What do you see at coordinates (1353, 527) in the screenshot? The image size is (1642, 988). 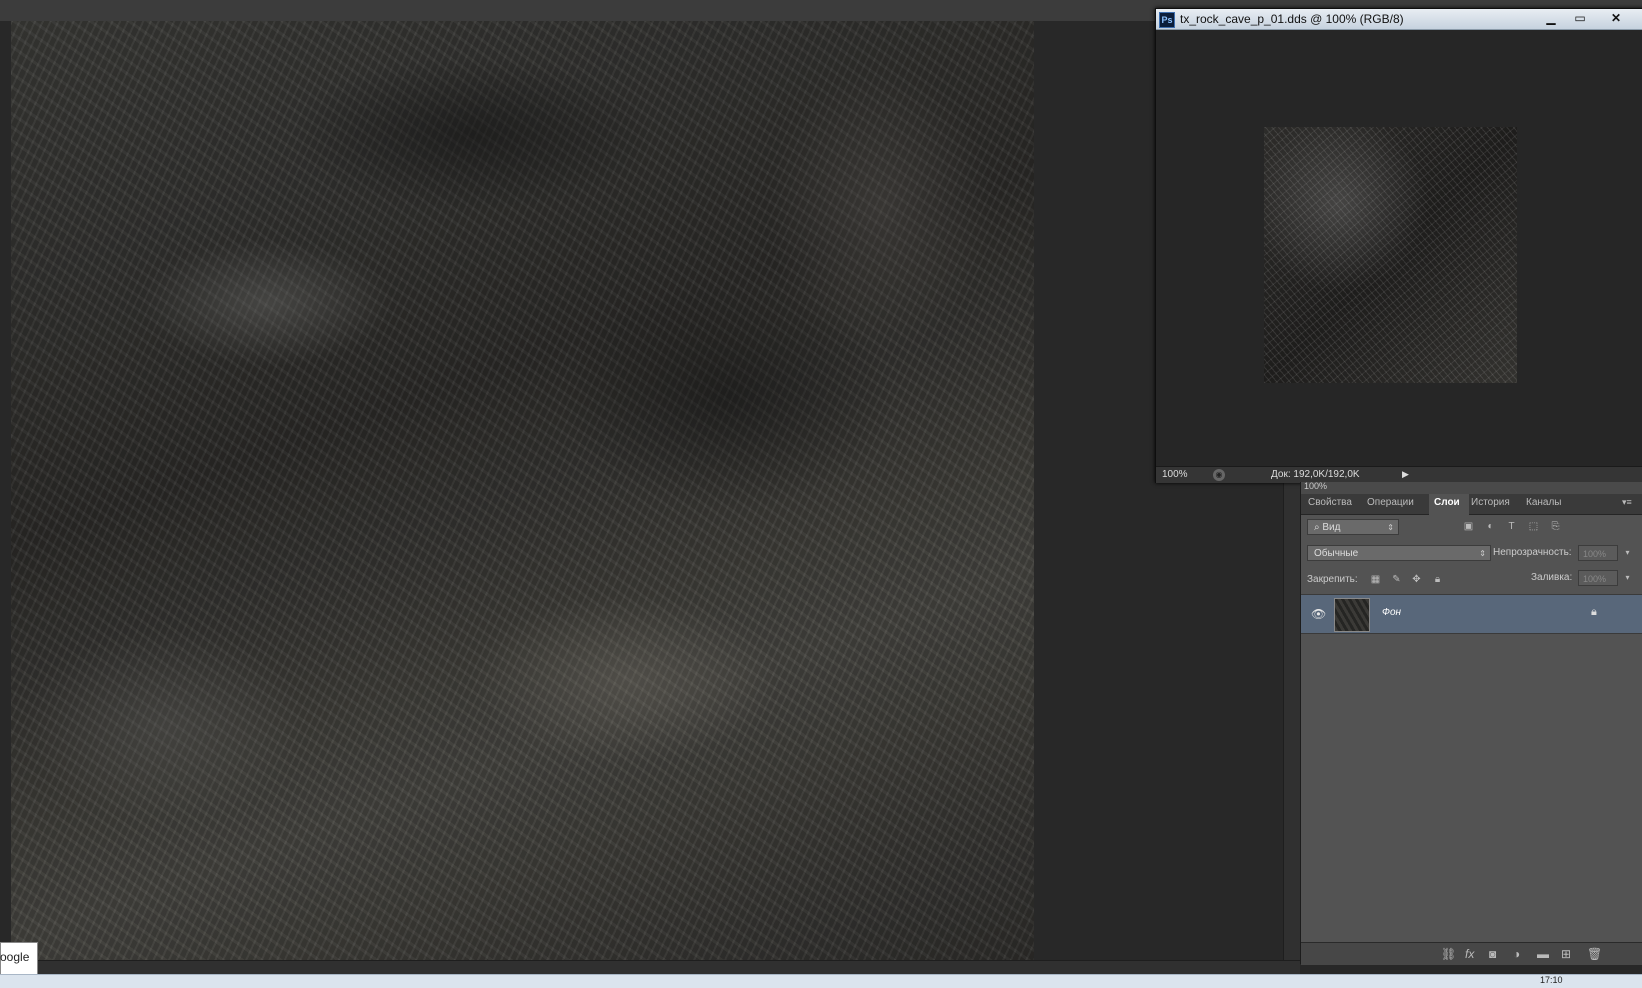 I see `layer-filter-select: ⌕ Вид ⇕` at bounding box center [1353, 527].